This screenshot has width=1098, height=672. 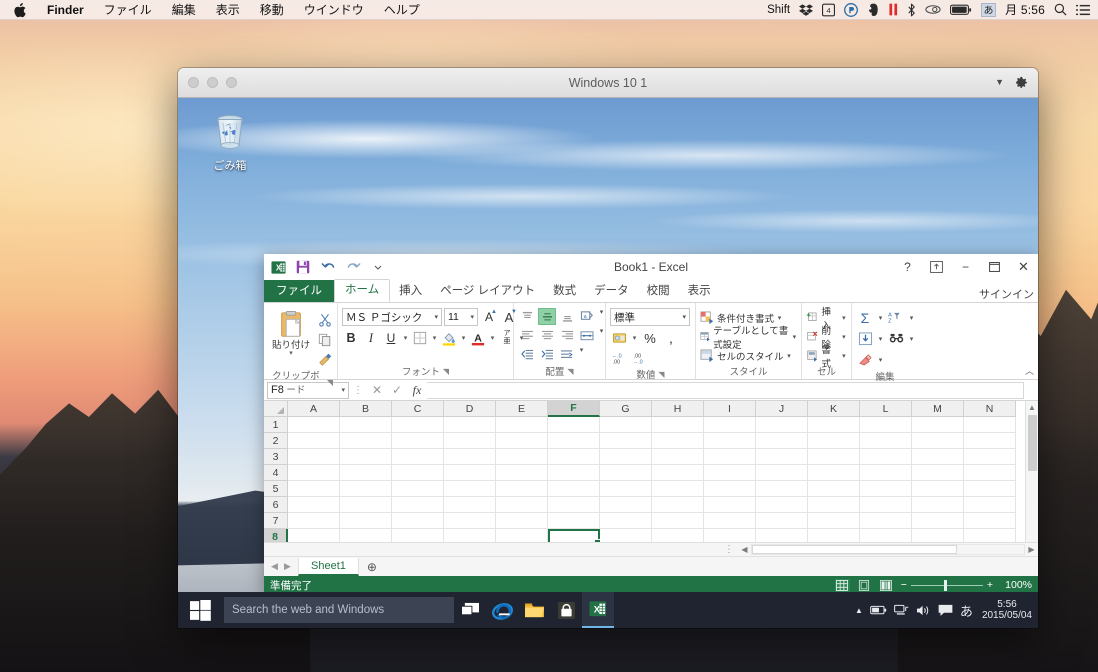 What do you see at coordinates (574, 521) in the screenshot?
I see `cell-F7` at bounding box center [574, 521].